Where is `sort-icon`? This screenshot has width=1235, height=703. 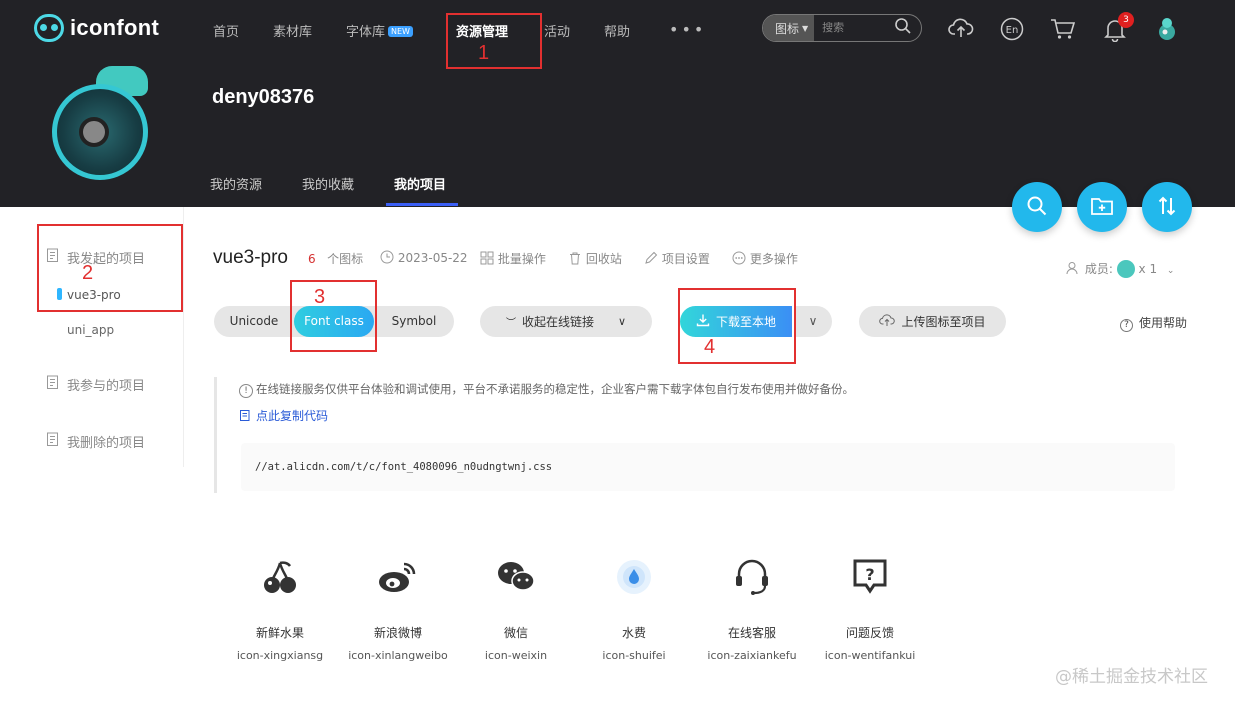 sort-icon is located at coordinates (1167, 206).